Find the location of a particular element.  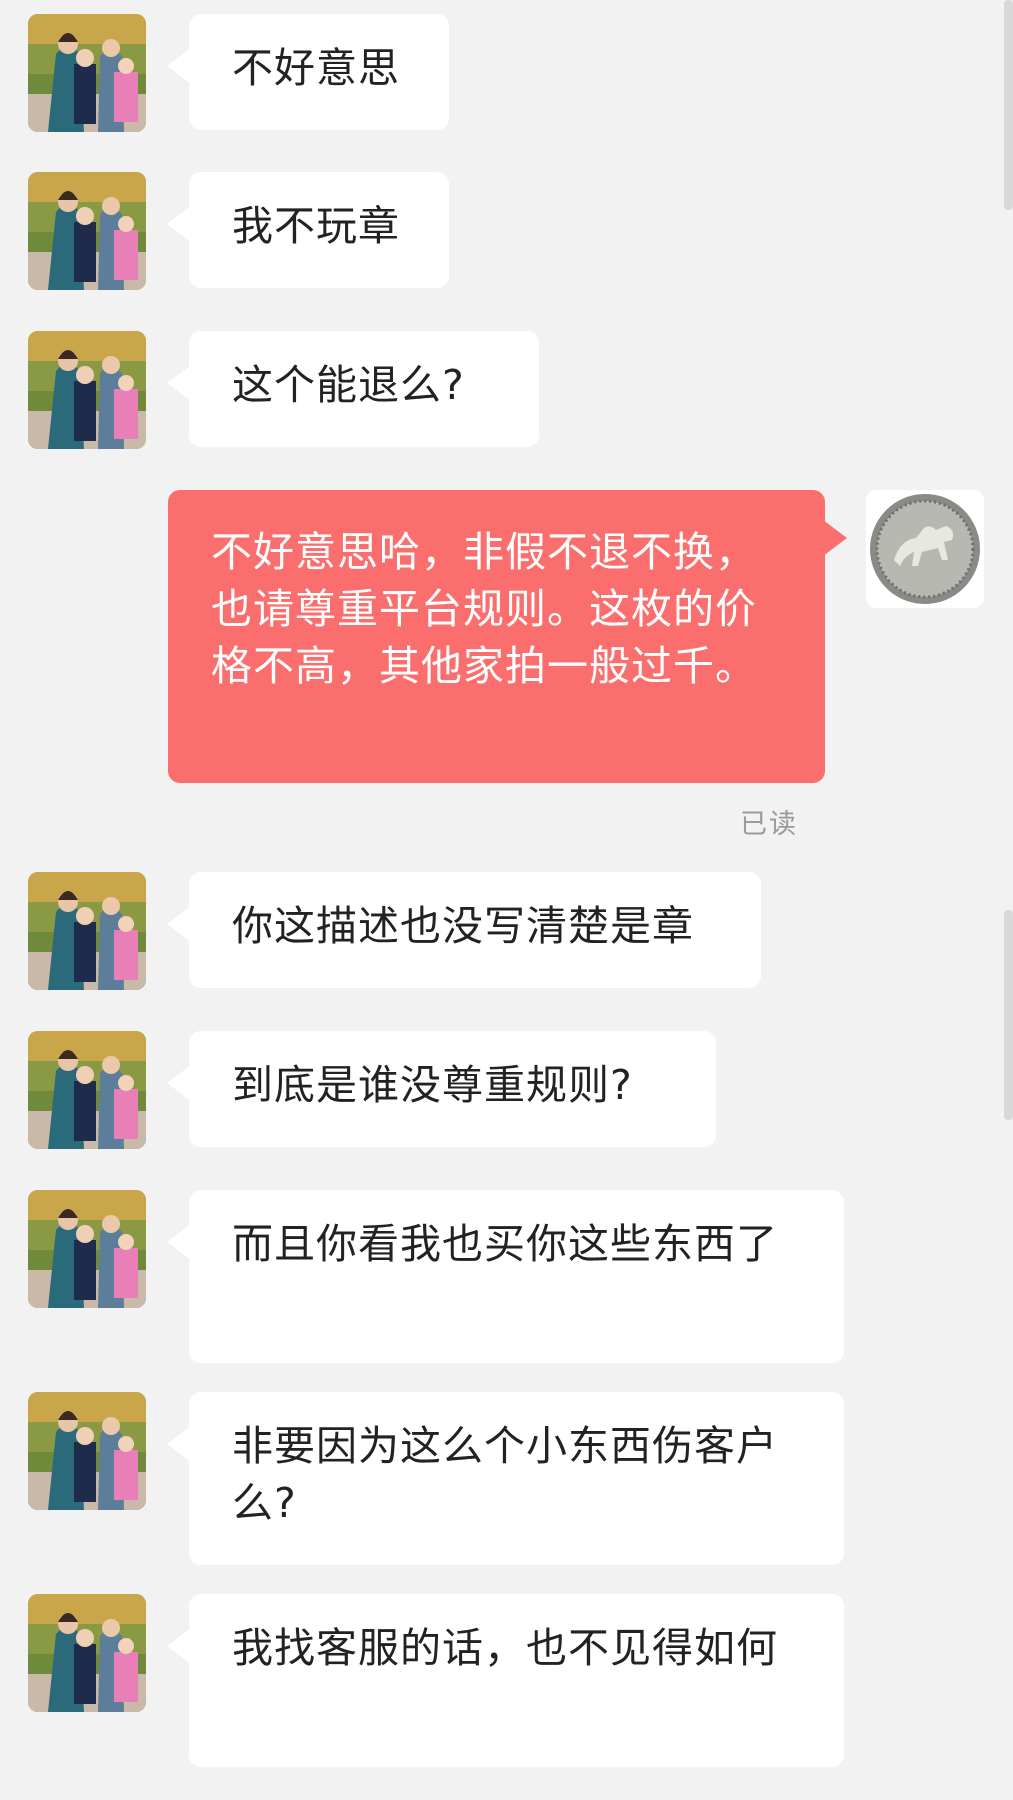

message-bubble-incoming: 而且你看我也买你这些东西了 is located at coordinates (505, 1276).